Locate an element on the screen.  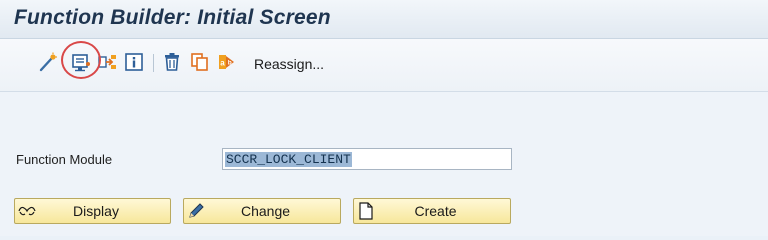
change-button-label: Change is located at coordinates (265, 211).